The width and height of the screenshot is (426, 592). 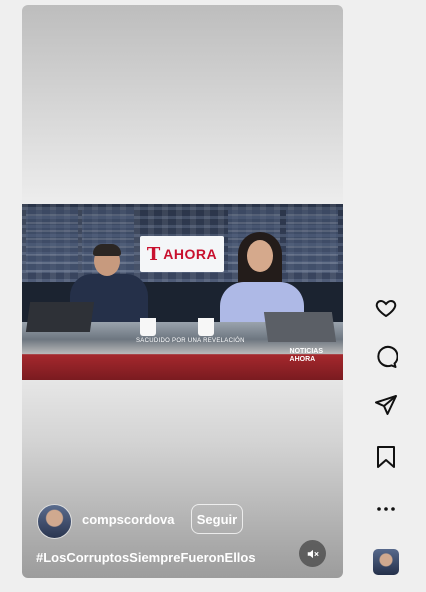 I want to click on muted-speaker-icon, so click(x=313, y=553).